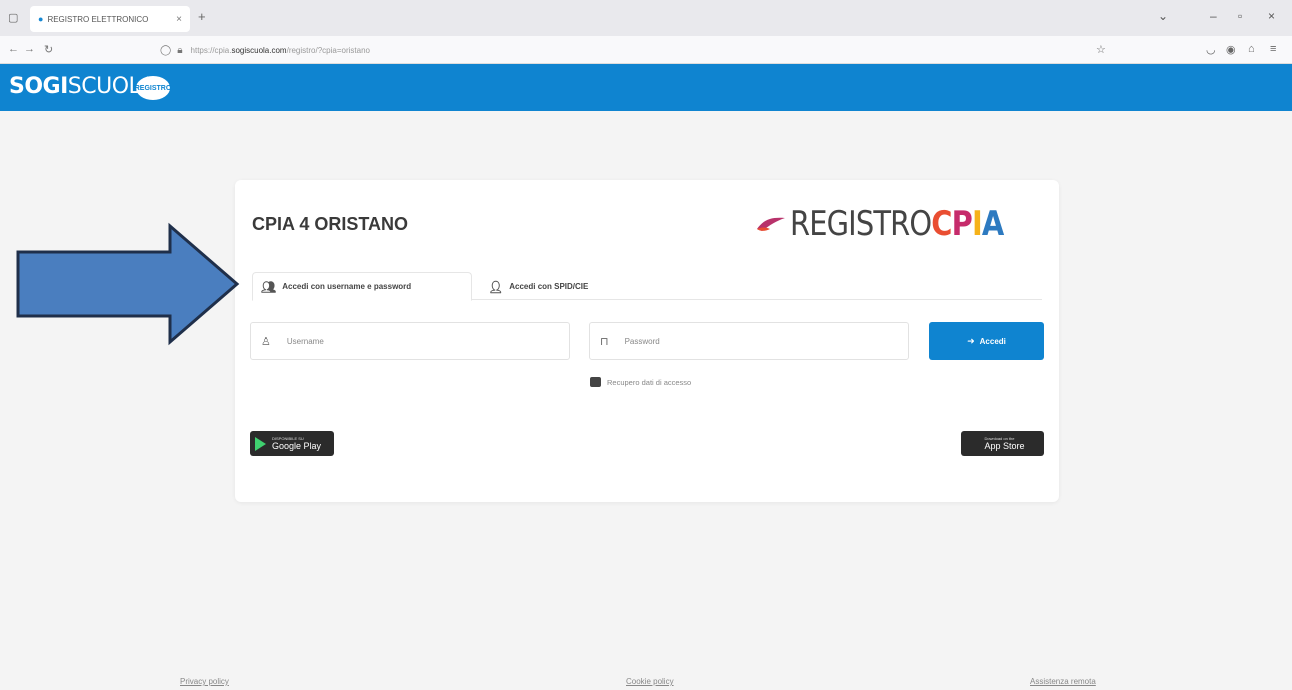 This screenshot has height=690, width=1292. What do you see at coordinates (604, 341) in the screenshot?
I see `lock-icon: ⊓` at bounding box center [604, 341].